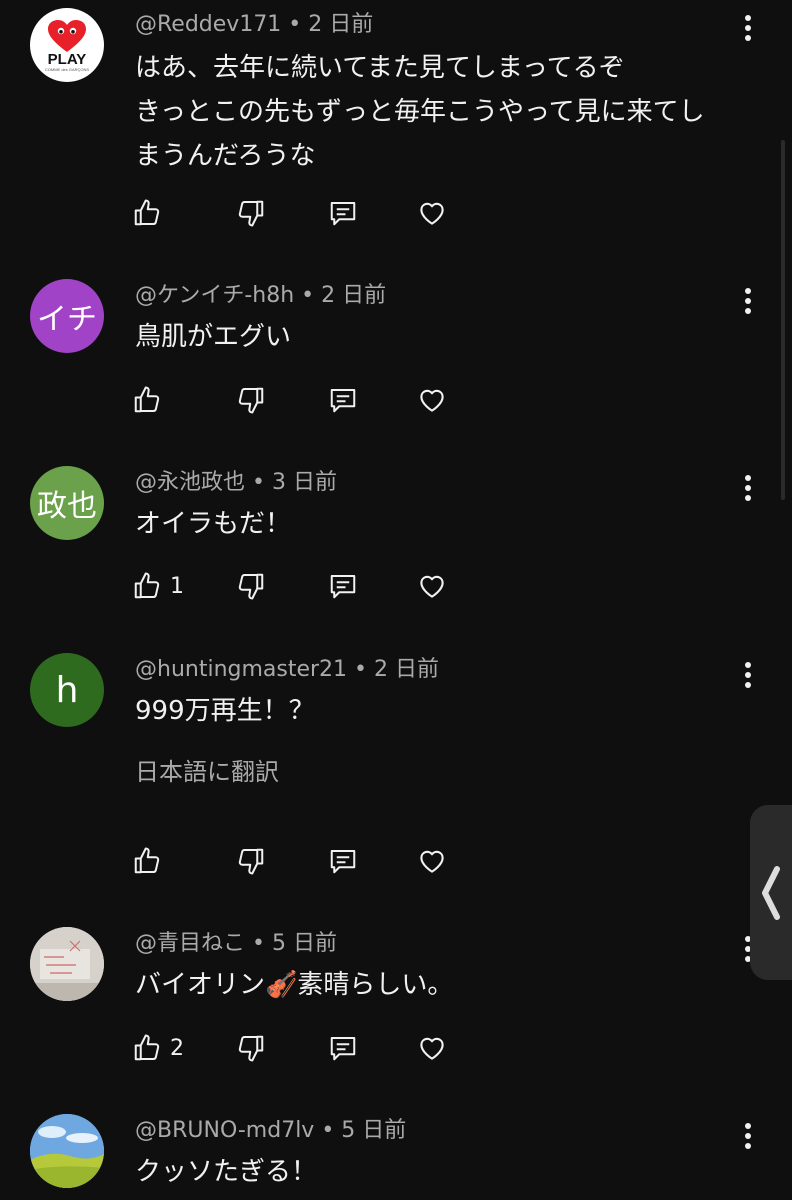 This screenshot has width=792, height=1200. What do you see at coordinates (207, 772) in the screenshot?
I see `translate-link: 日本語に翻訳` at bounding box center [207, 772].